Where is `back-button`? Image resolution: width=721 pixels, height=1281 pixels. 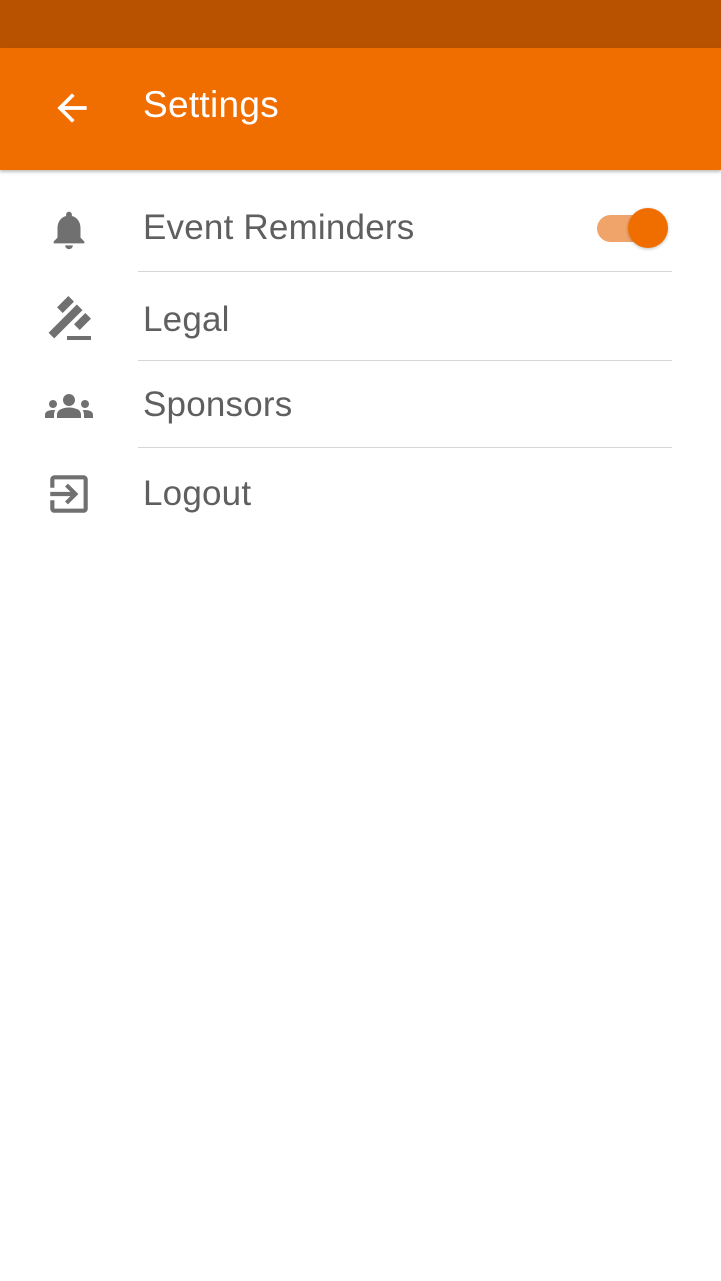 back-button is located at coordinates (72, 108).